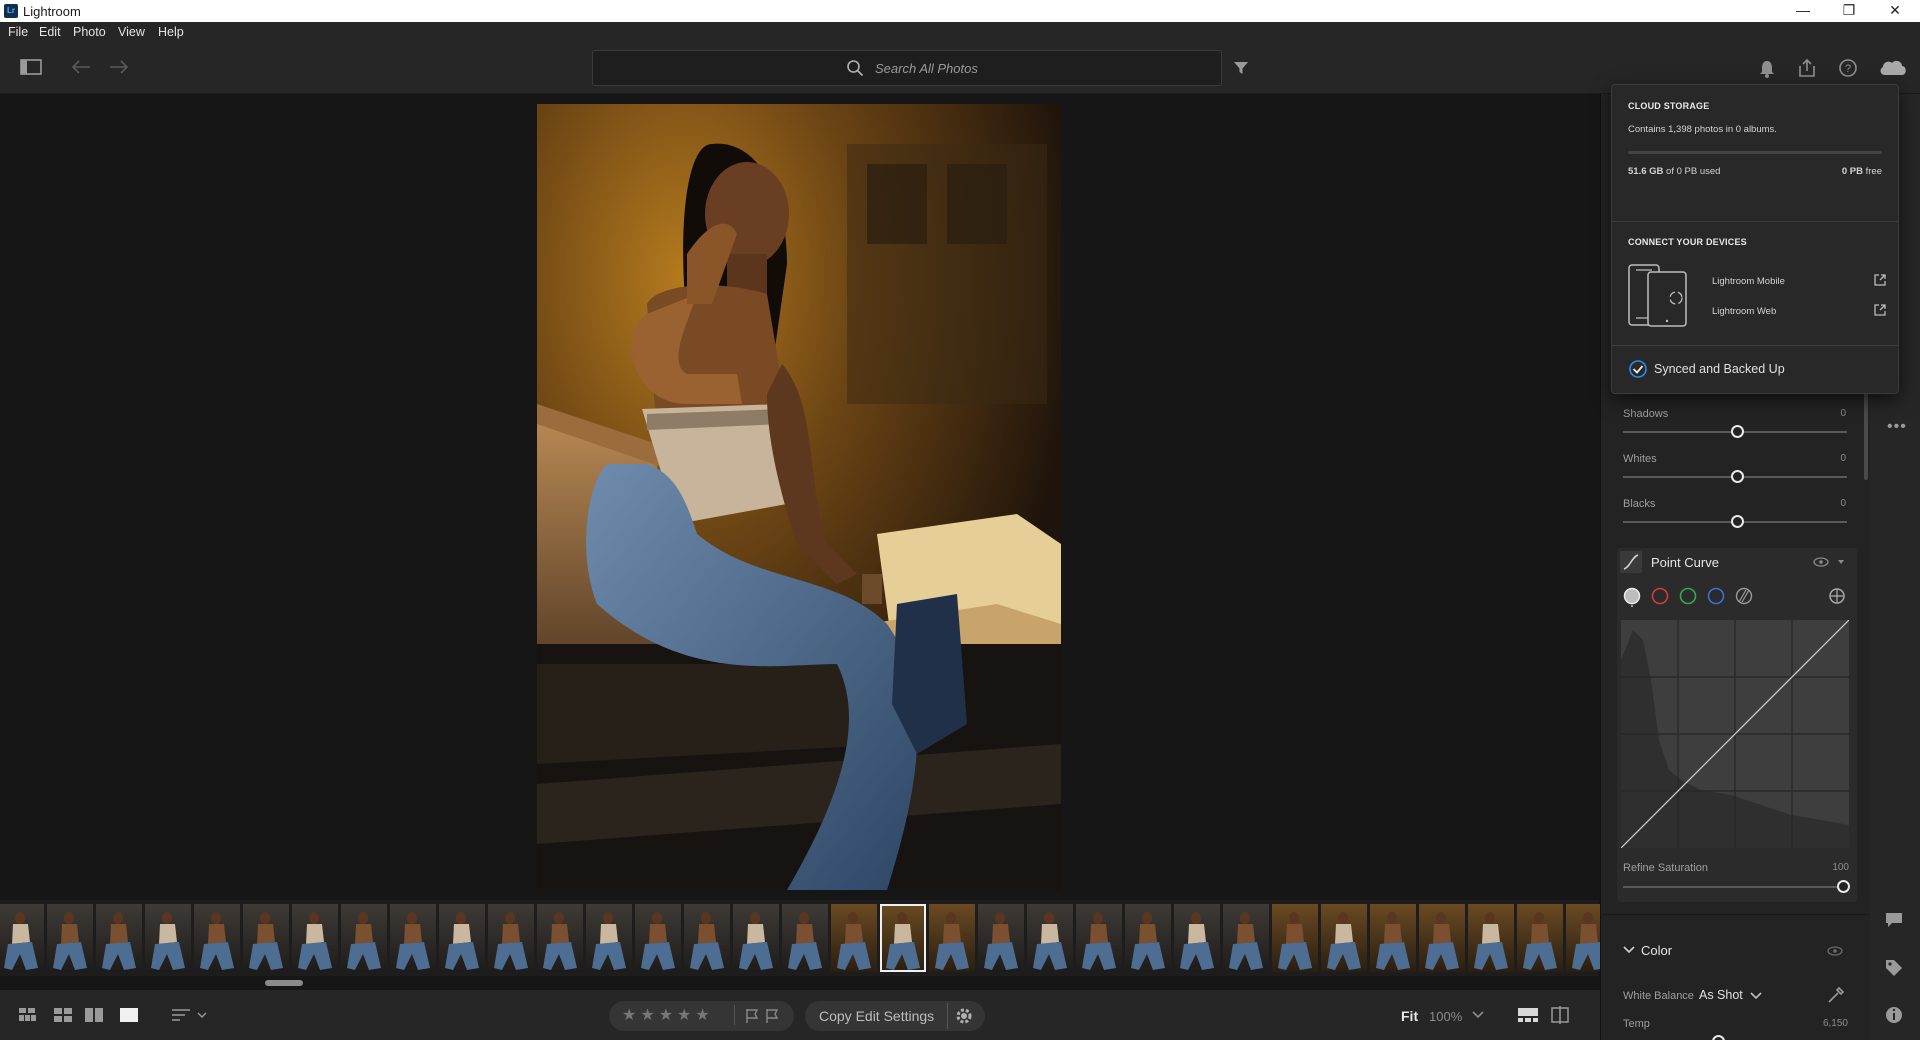 The width and height of the screenshot is (1920, 1040). Describe the element at coordinates (1748, 281) in the screenshot. I see `lightroom-mobile-link: Lightroom Mobile` at that location.